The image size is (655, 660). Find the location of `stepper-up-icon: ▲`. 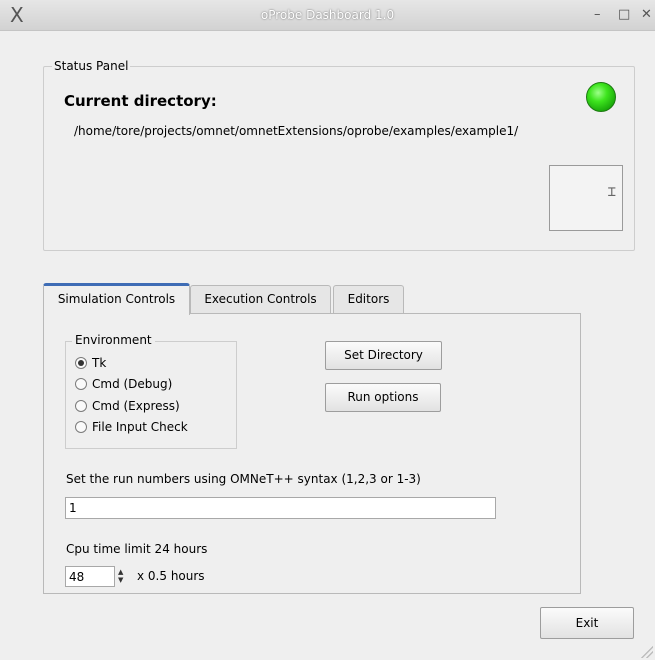

stepper-up-icon: ▲ is located at coordinates (120, 572).